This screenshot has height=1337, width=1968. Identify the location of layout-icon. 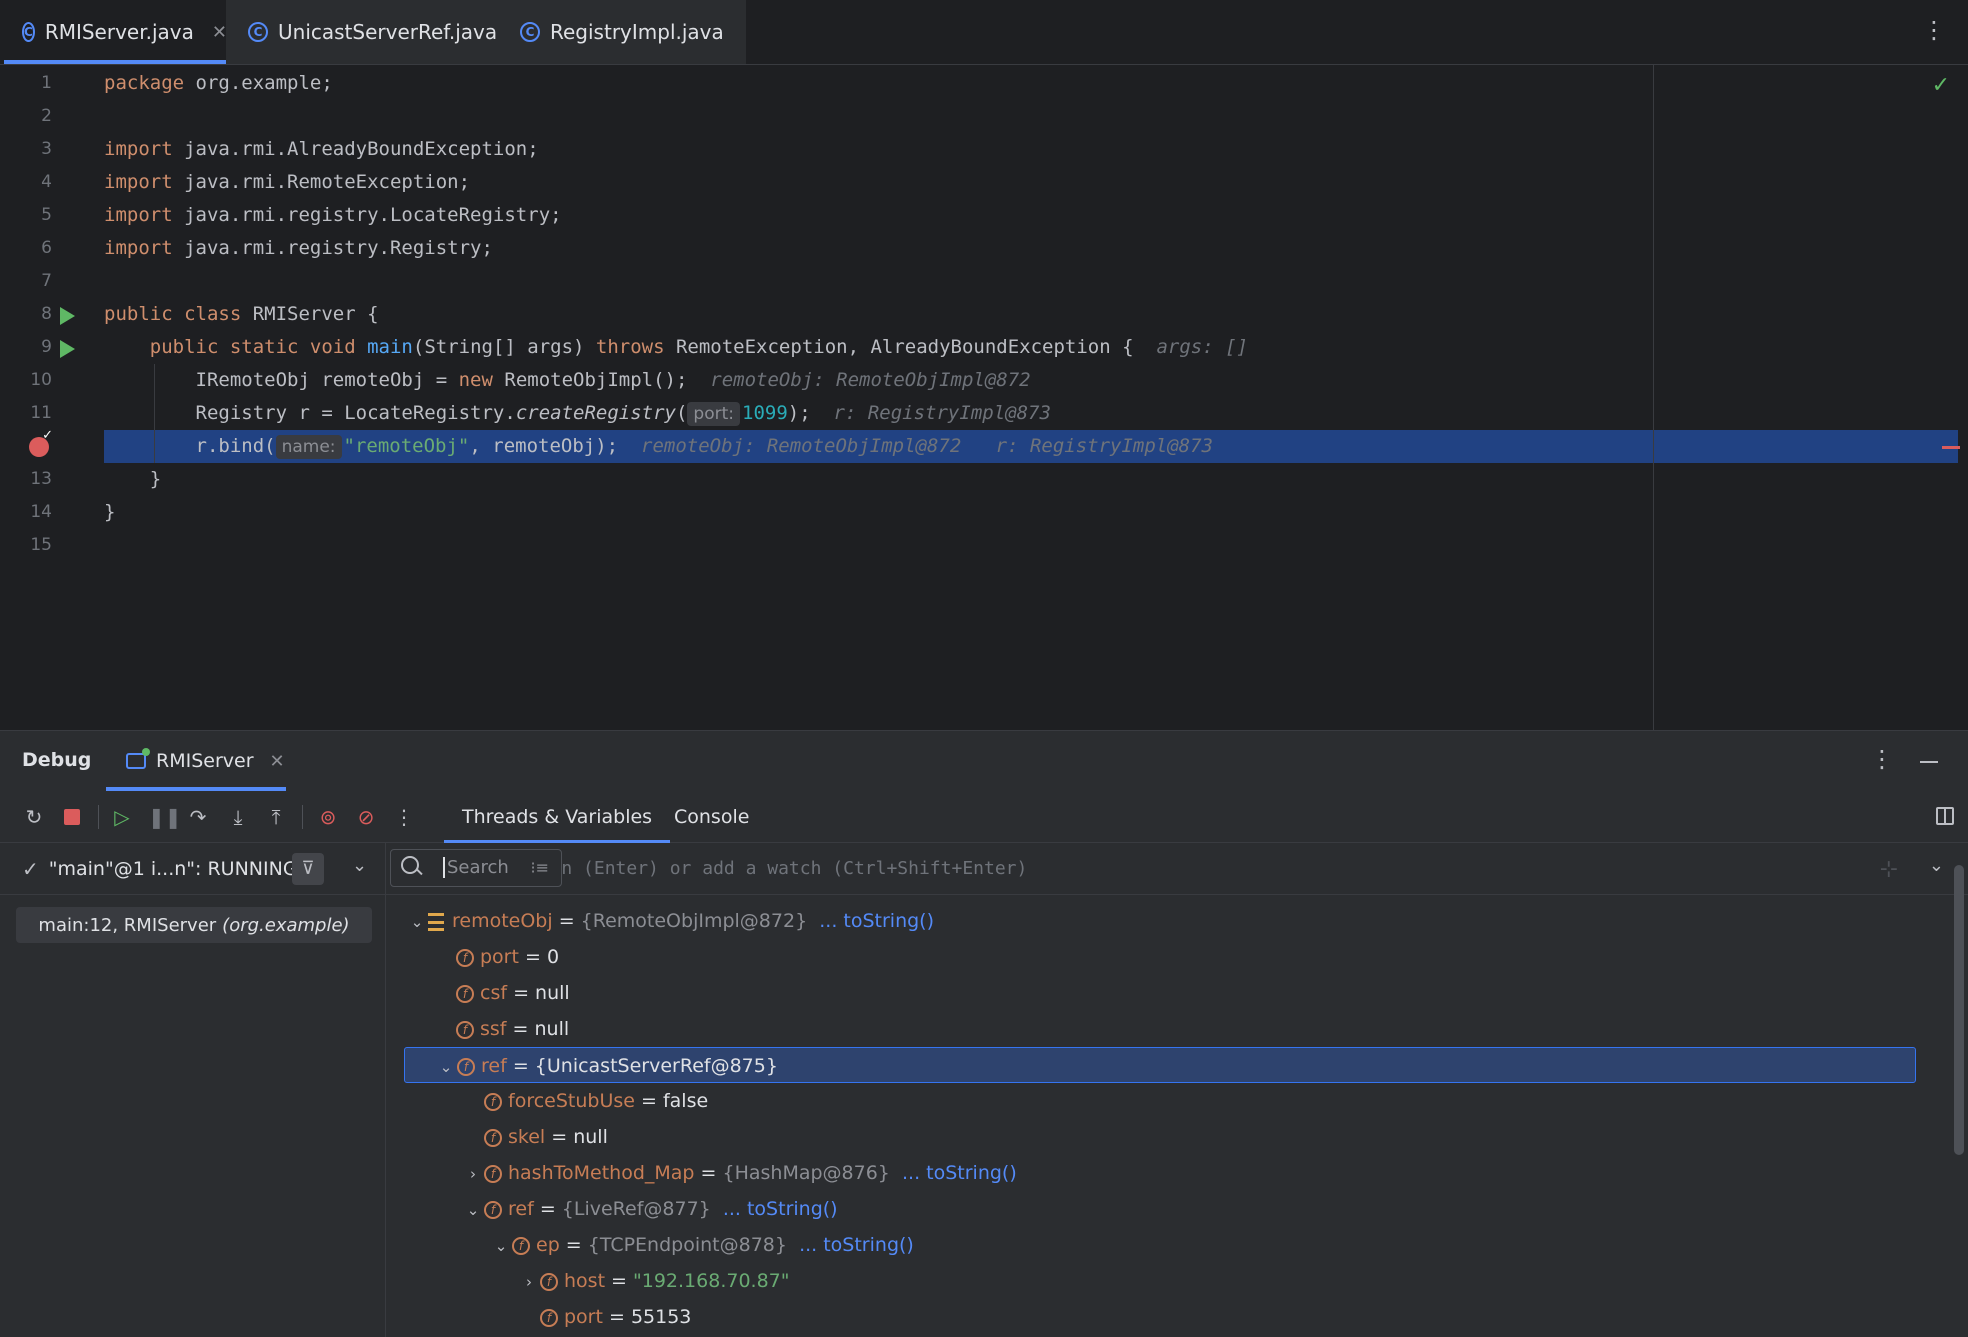
(1945, 816).